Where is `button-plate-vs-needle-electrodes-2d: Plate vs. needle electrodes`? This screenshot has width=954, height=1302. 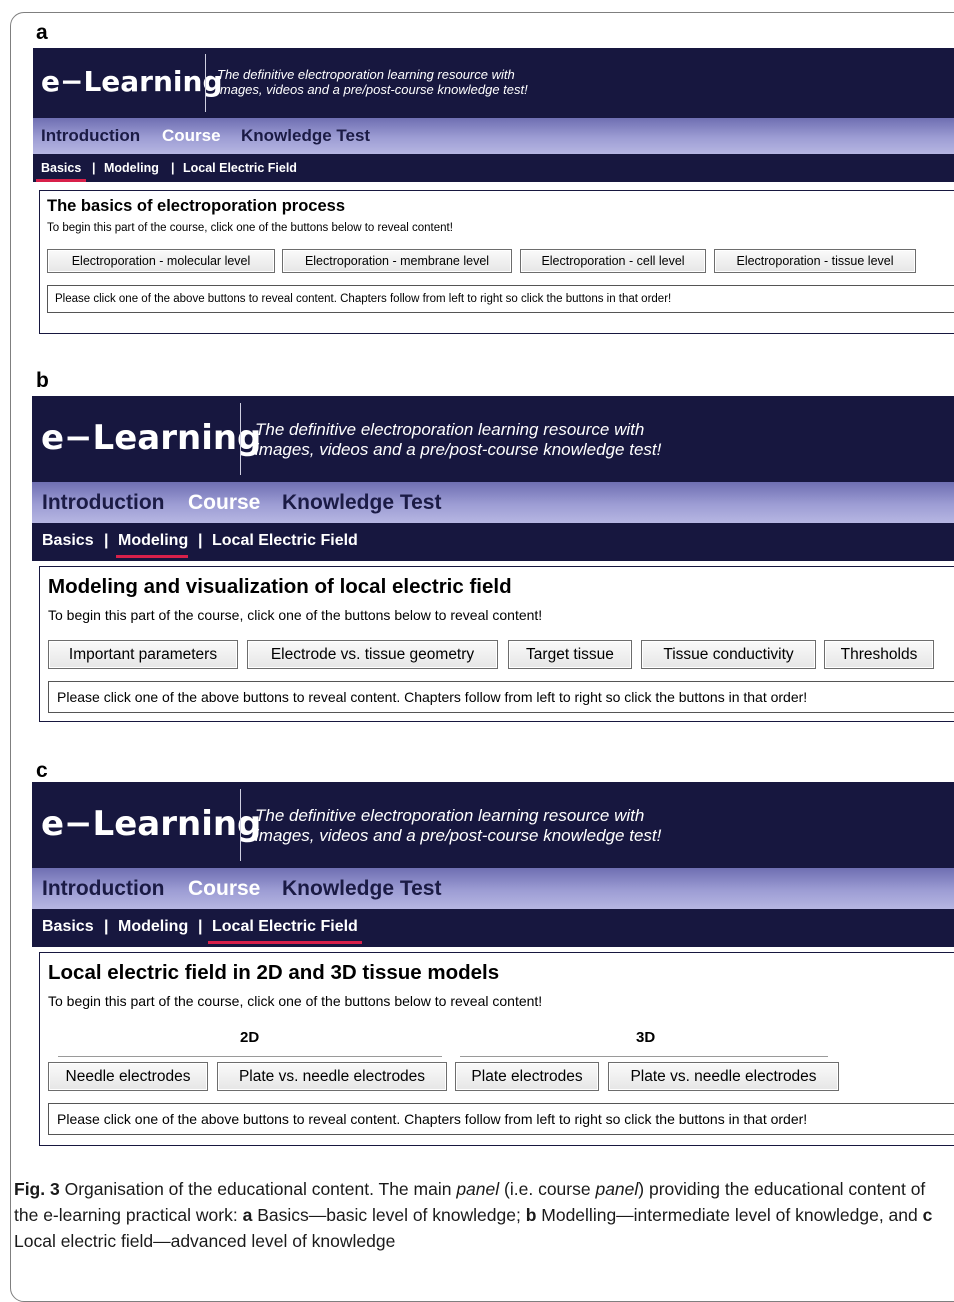
button-plate-vs-needle-electrodes-2d: Plate vs. needle electrodes is located at coordinates (332, 1076).